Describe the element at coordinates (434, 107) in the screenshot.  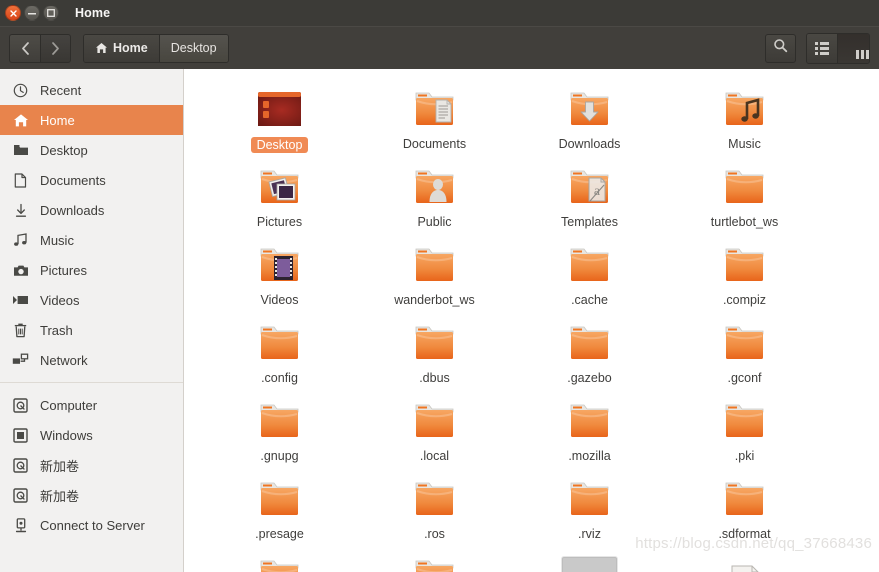
I see `documents-folder-icon` at that location.